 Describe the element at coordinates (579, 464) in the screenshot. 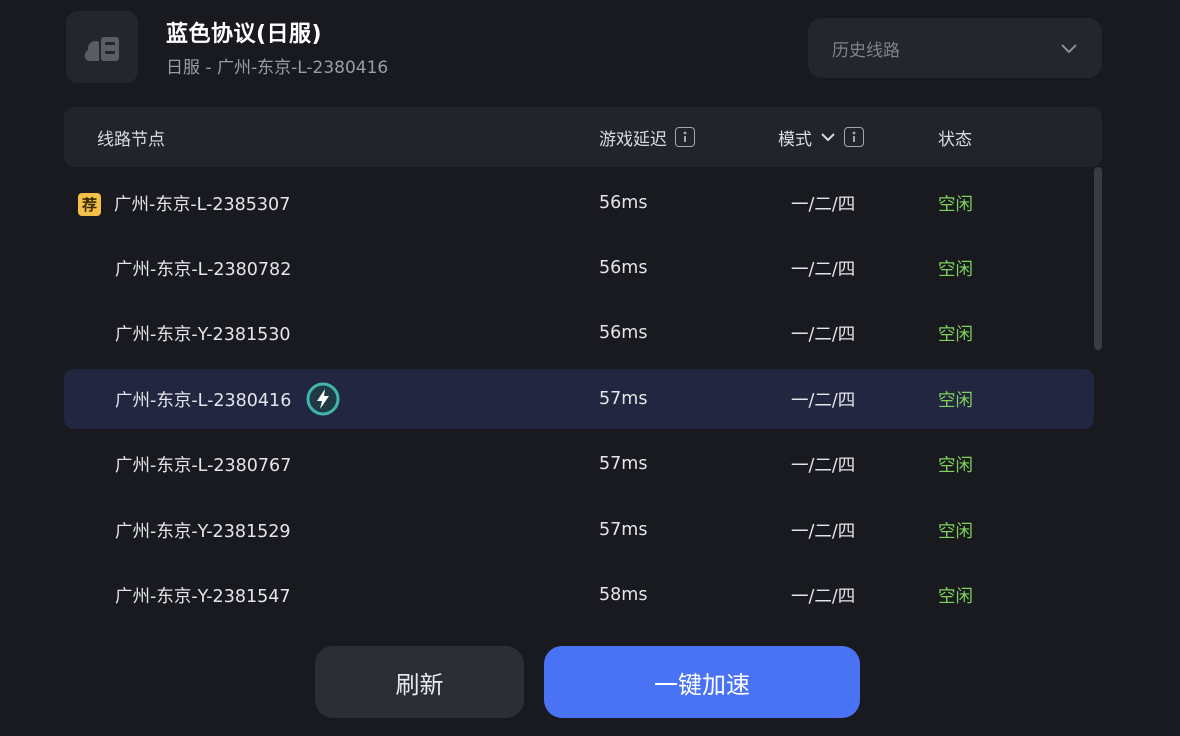

I see `route-row: 广州-东京-L-2380767 57ms 一/二/四 空闲` at that location.